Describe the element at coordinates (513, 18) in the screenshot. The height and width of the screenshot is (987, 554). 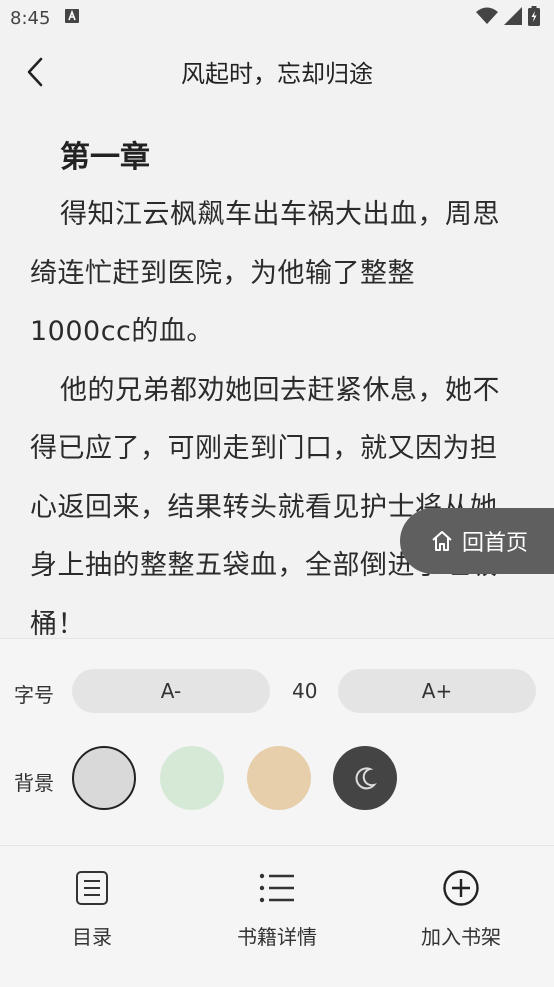
I see `signal-icon` at that location.